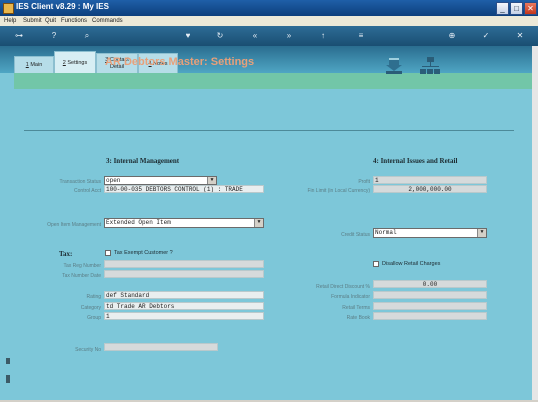 Image resolution: width=538 pixels, height=402 pixels. I want to click on transaction-status-select: open ▼, so click(160, 180).